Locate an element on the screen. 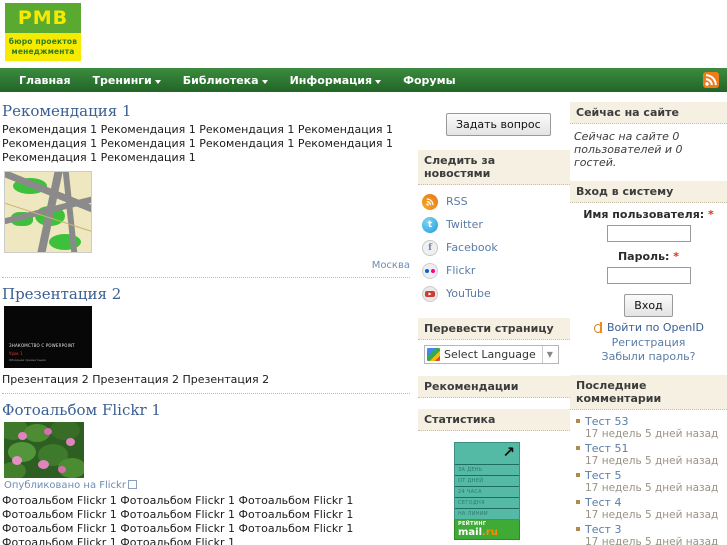 This screenshot has width=727, height=545. external-link-icon is located at coordinates (132, 484).